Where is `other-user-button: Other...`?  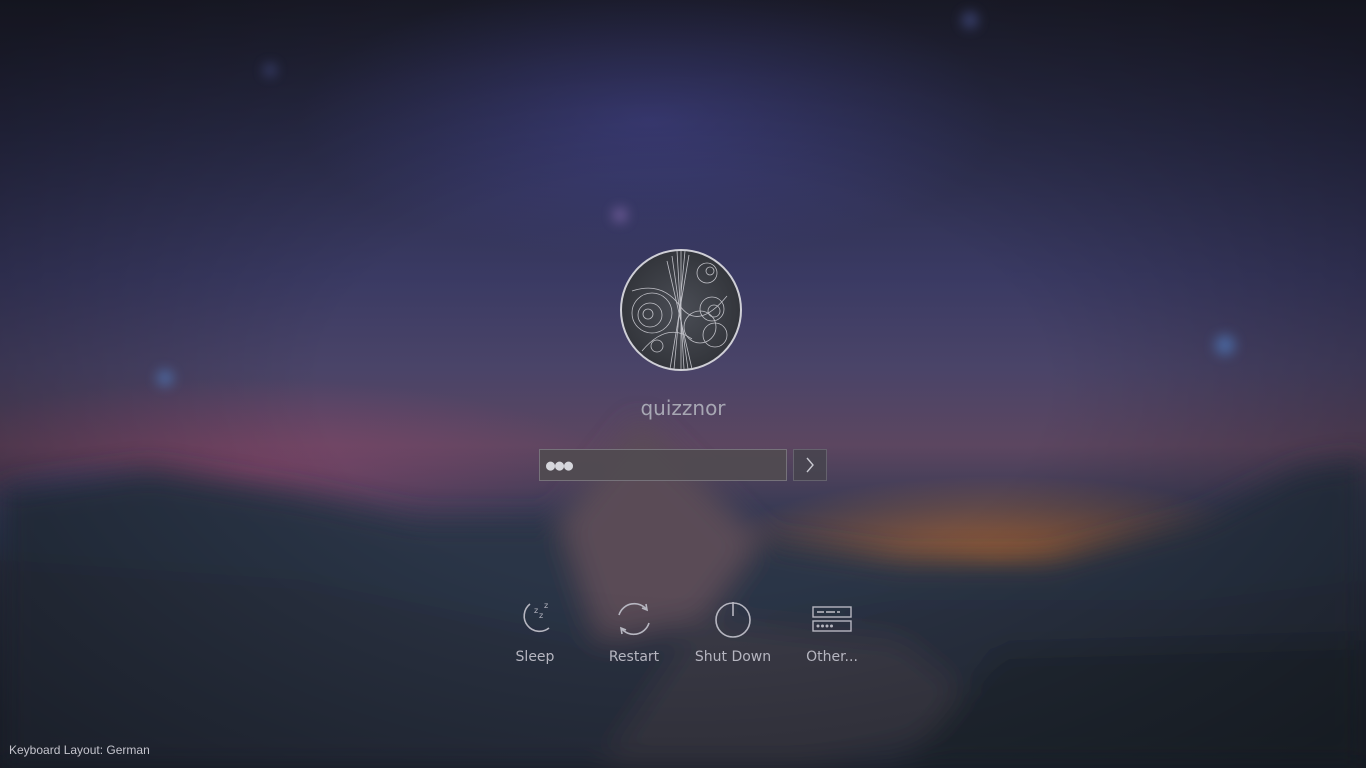
other-user-button: Other... is located at coordinates (832, 638).